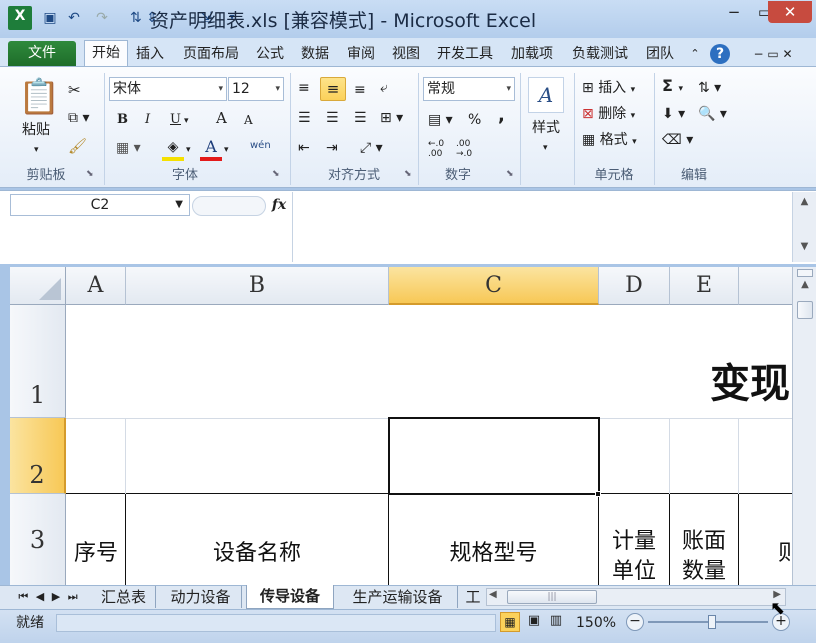  Describe the element at coordinates (147, 120) in the screenshot. I see `italic-button: I` at that location.